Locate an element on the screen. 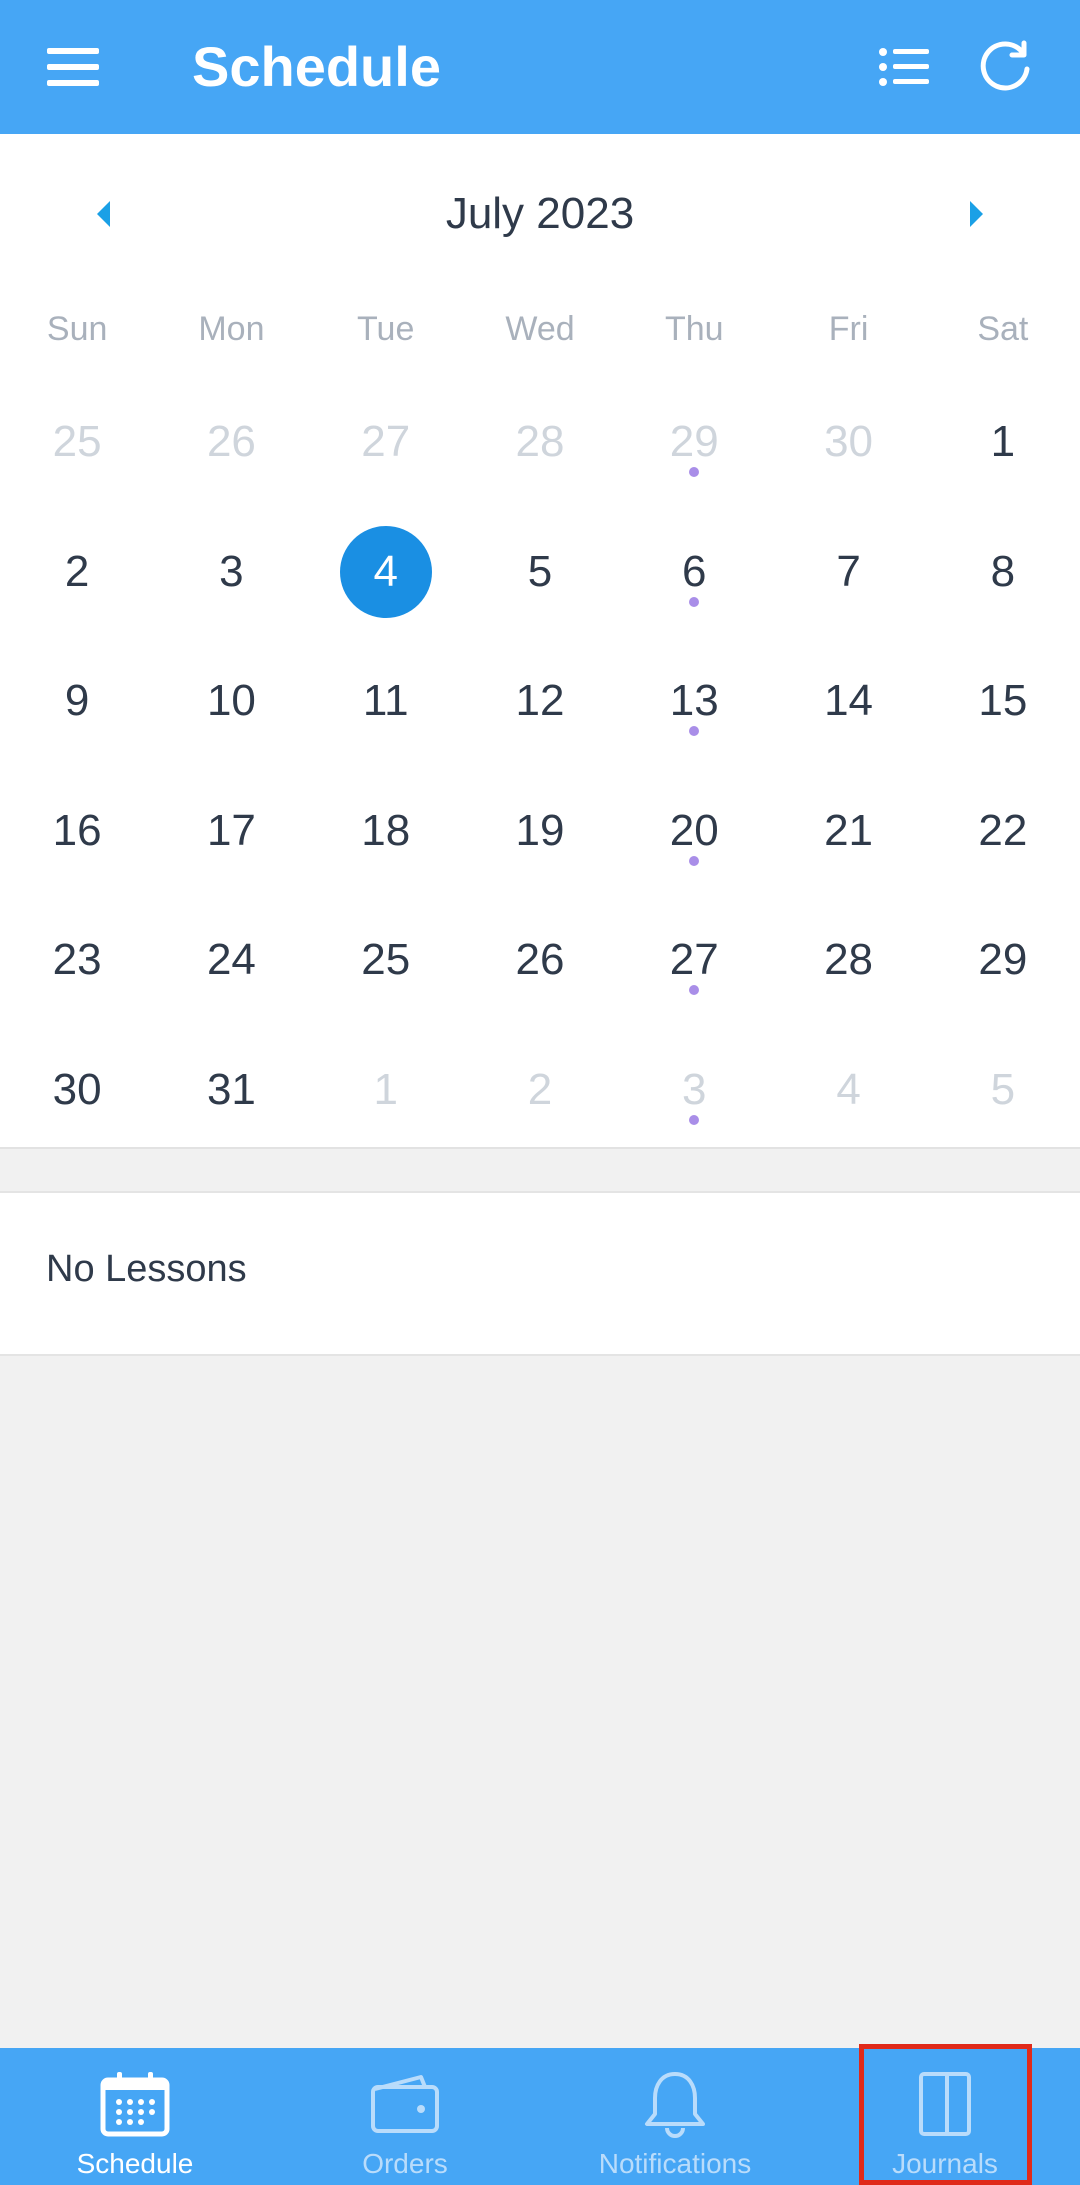 The image size is (1080, 2185). day-number: 18 is located at coordinates (386, 830).